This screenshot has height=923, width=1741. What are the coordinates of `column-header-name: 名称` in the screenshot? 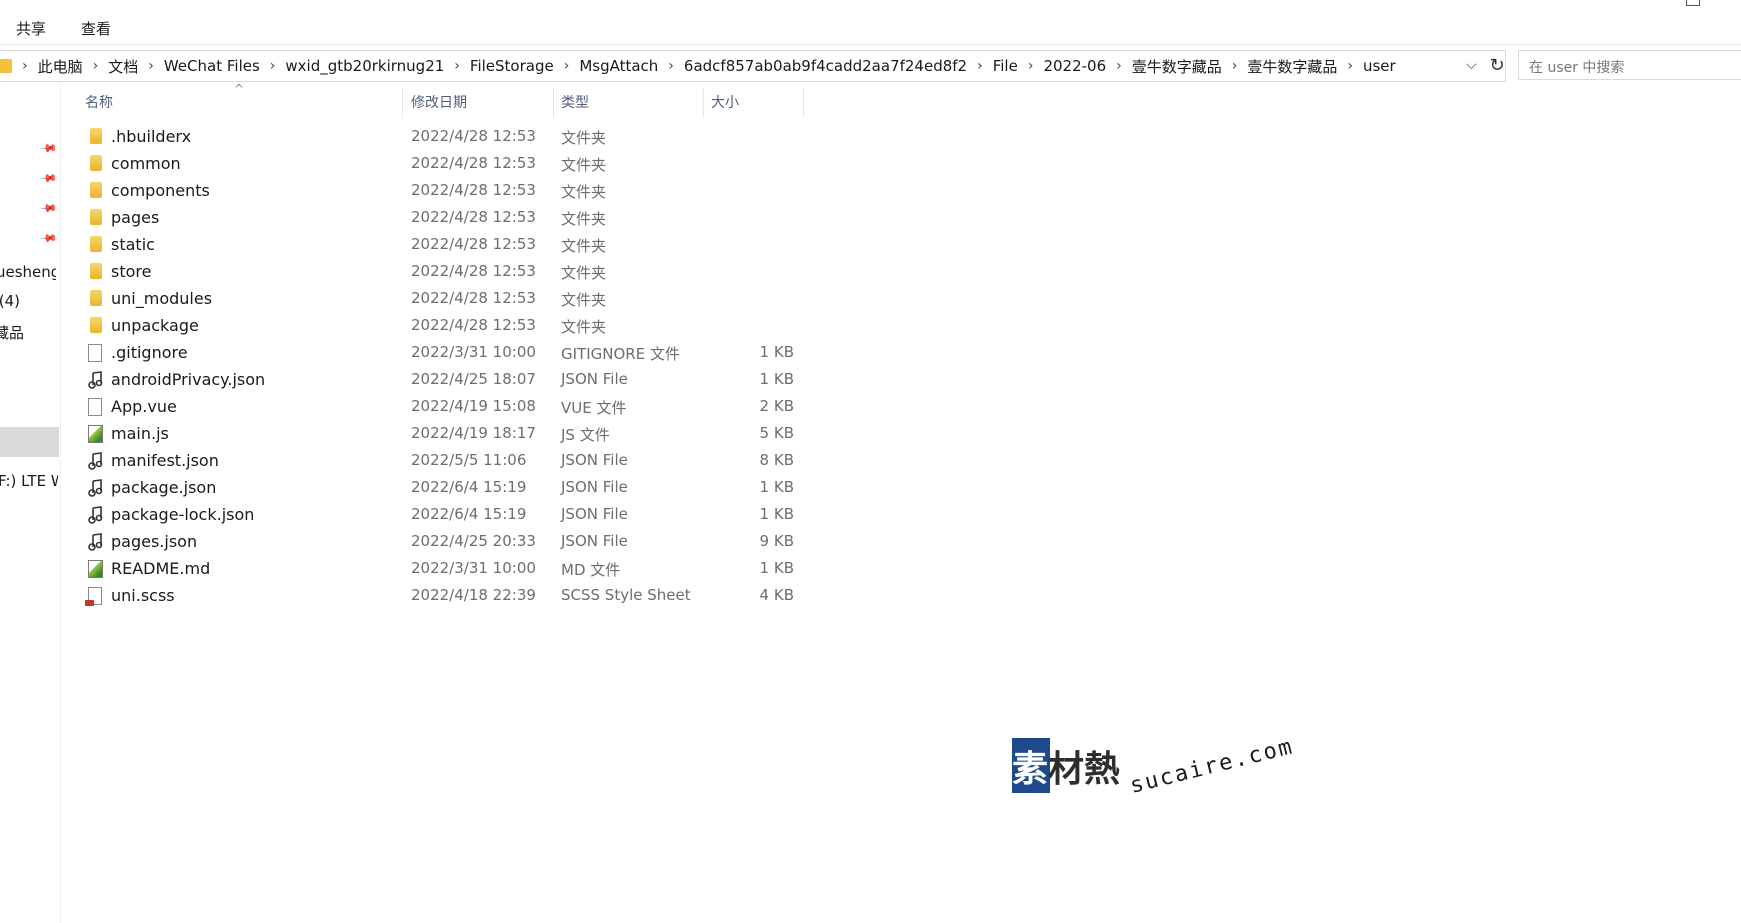 It's located at (99, 102).